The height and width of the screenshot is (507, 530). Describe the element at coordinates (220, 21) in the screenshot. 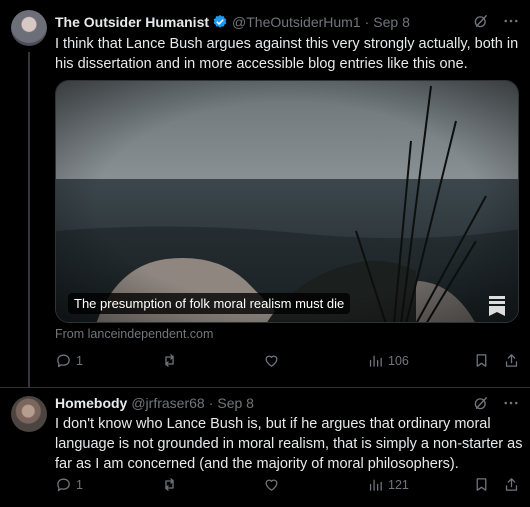

I see `verified-badge-icon` at that location.